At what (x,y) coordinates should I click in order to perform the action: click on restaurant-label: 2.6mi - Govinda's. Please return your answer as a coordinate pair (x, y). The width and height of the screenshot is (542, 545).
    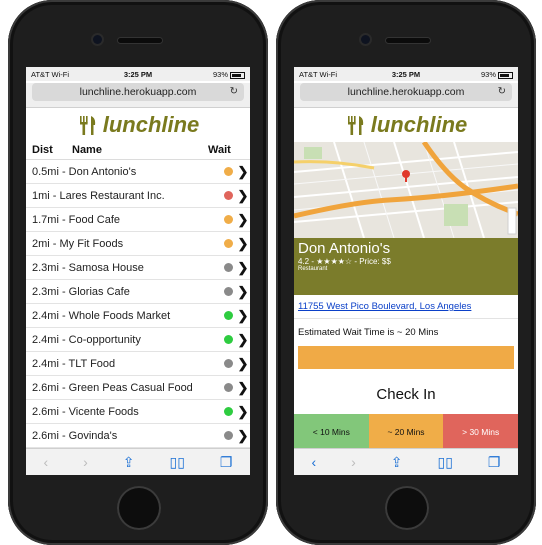
    Looking at the image, I should click on (75, 435).